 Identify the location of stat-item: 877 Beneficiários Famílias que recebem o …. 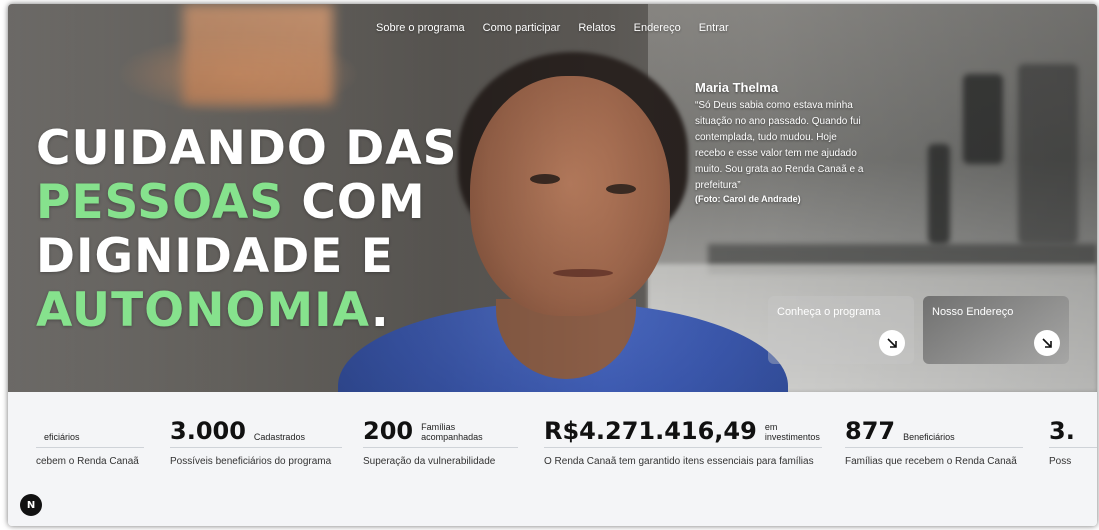
(934, 442).